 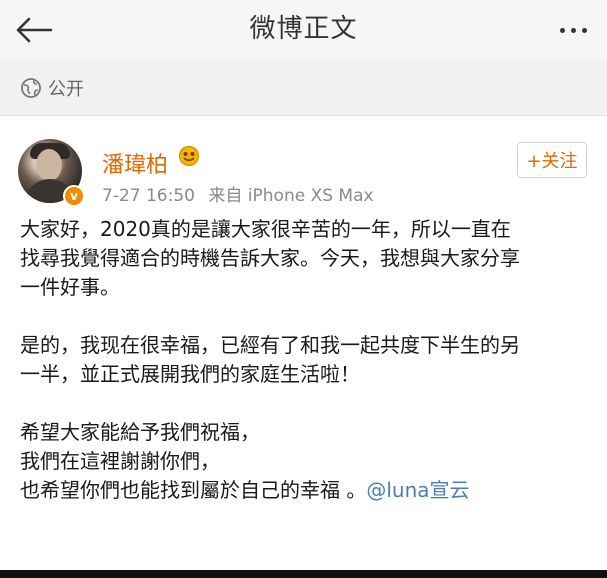 I want to click on more-dots-icon, so click(x=573, y=30).